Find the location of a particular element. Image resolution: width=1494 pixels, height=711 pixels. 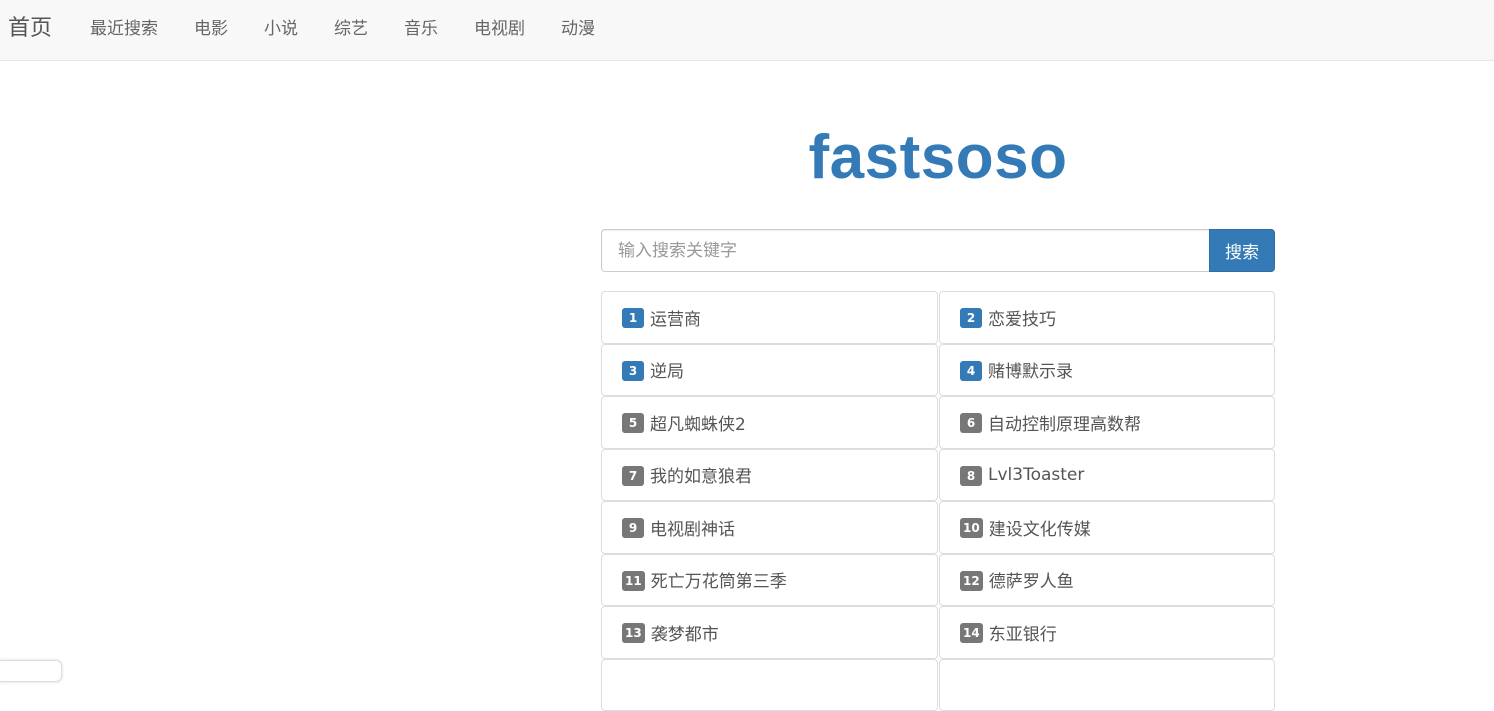

search-button: 搜索 is located at coordinates (1242, 250).